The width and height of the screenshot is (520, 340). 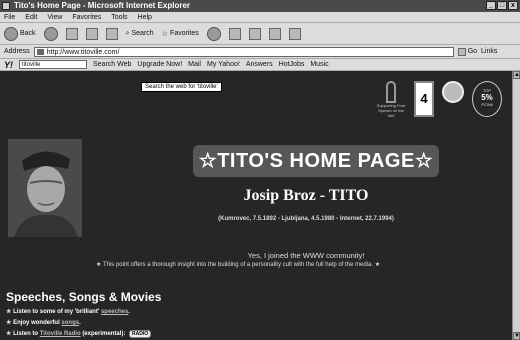 What do you see at coordinates (292, 64) in the screenshot?
I see `hotjobs-link: HotJobs` at bounding box center [292, 64].